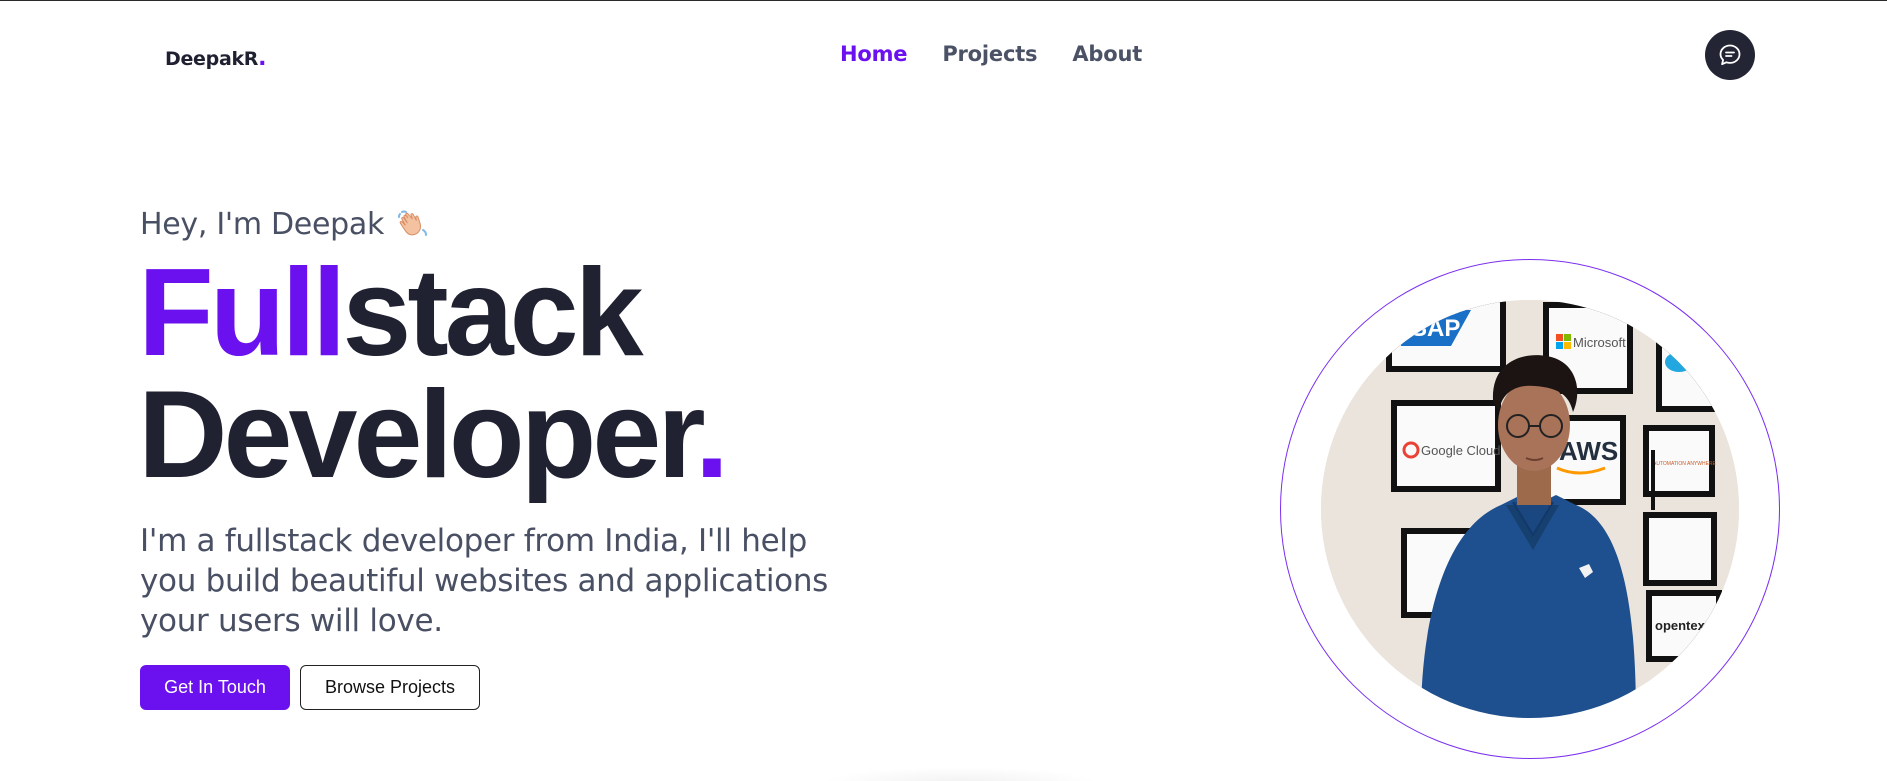 The image size is (1887, 781). I want to click on hero-actions: Get In Touch Browse Projects, so click(310, 687).